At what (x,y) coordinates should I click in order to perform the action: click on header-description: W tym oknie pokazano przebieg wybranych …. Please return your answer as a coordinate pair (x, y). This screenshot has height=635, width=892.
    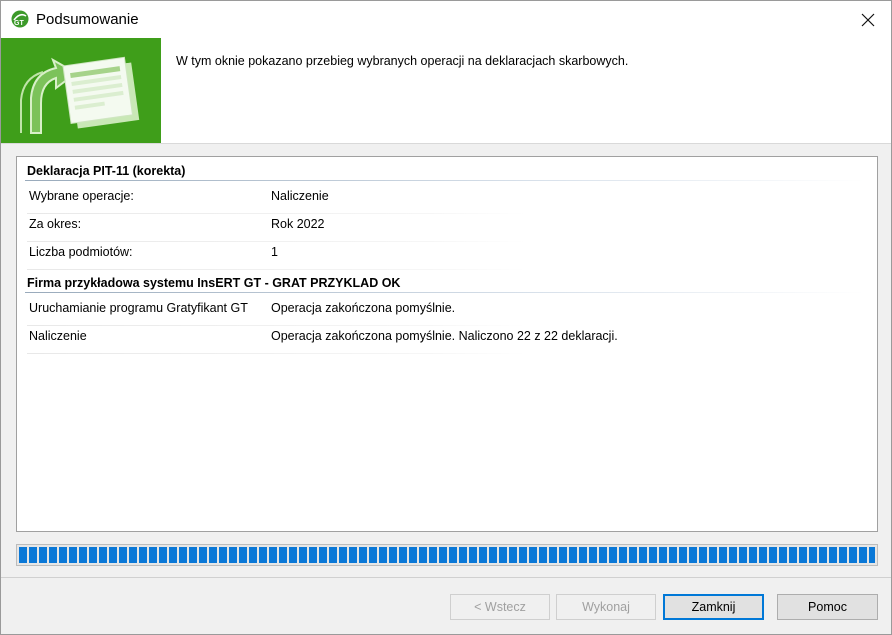
    Looking at the image, I should click on (402, 61).